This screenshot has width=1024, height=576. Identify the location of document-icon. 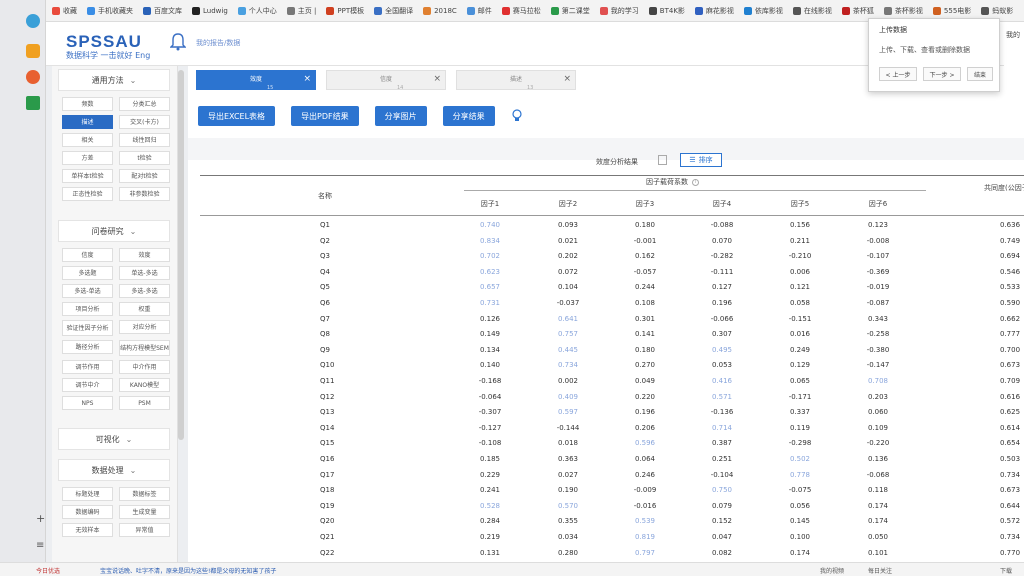
(662, 160).